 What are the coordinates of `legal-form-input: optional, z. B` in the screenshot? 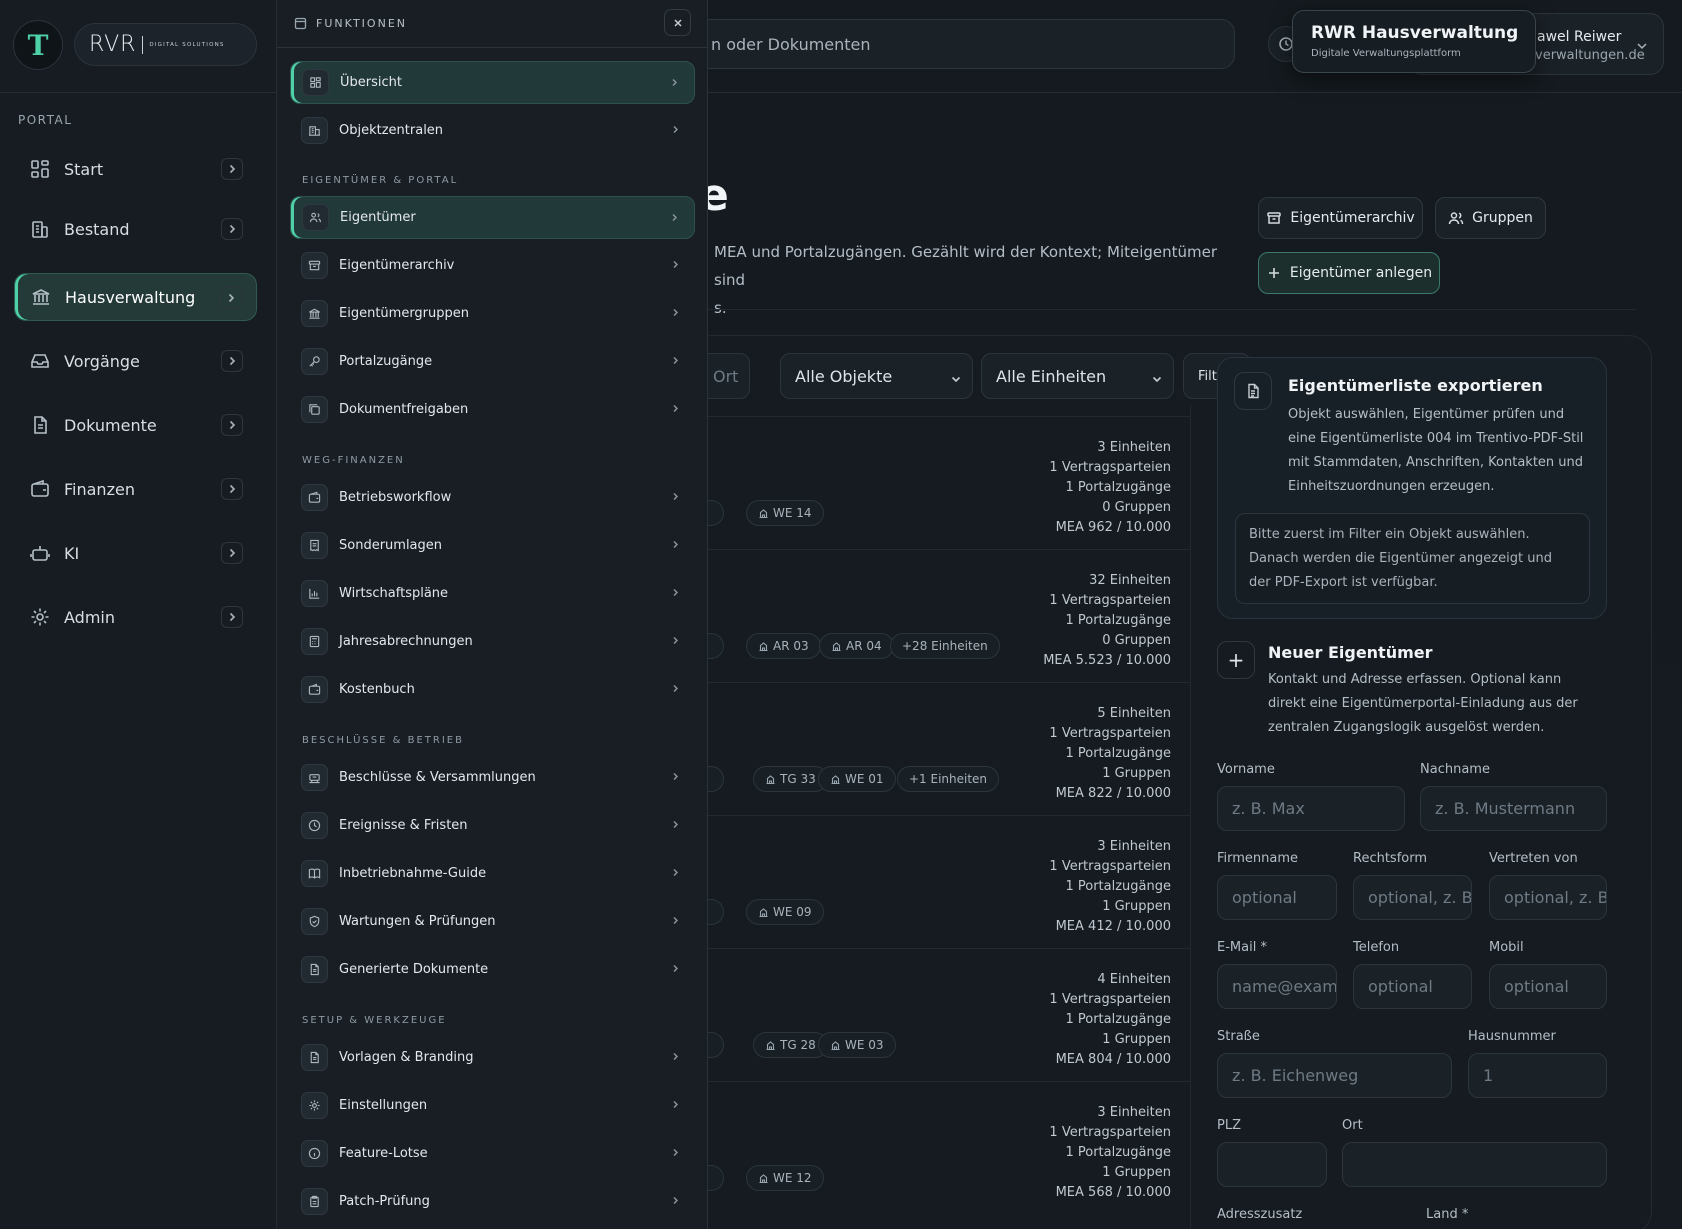 It's located at (1412, 897).